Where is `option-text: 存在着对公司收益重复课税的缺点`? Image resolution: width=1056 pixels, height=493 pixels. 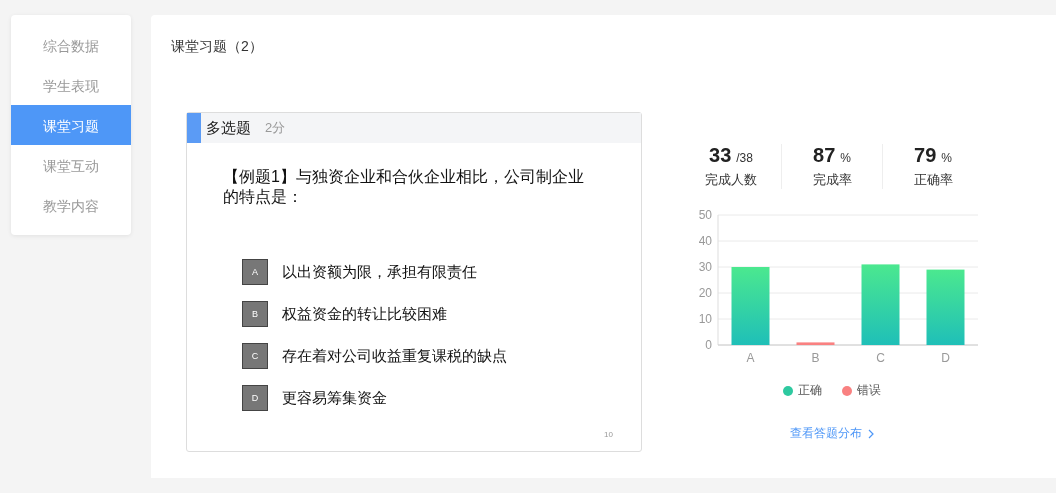 option-text: 存在着对公司收益重复课税的缺点 is located at coordinates (394, 356).